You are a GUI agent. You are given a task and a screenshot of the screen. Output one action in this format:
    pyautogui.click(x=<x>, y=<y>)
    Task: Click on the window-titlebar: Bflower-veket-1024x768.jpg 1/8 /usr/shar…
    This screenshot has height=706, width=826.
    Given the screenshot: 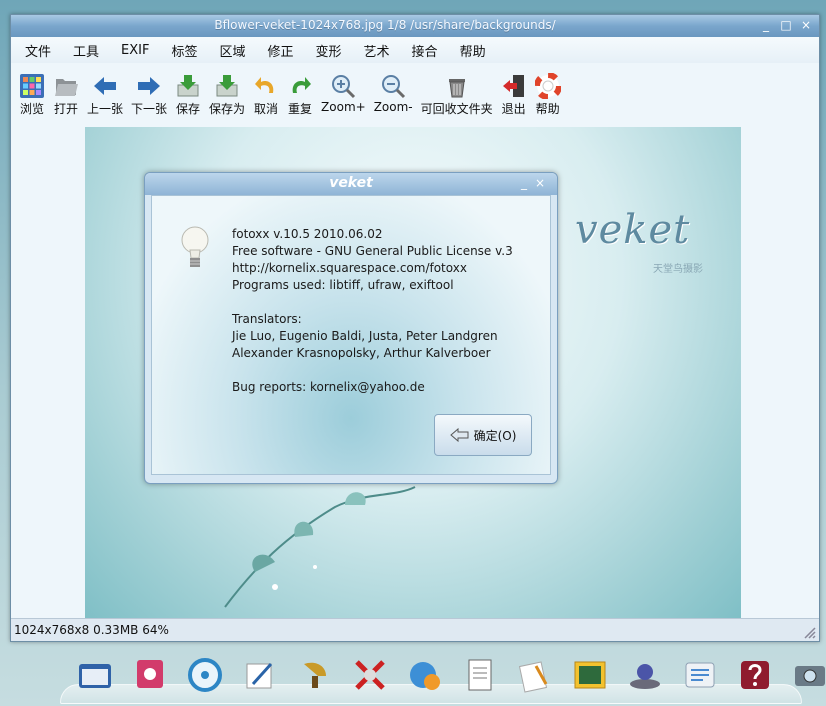 What is the action you would take?
    pyautogui.click(x=415, y=26)
    